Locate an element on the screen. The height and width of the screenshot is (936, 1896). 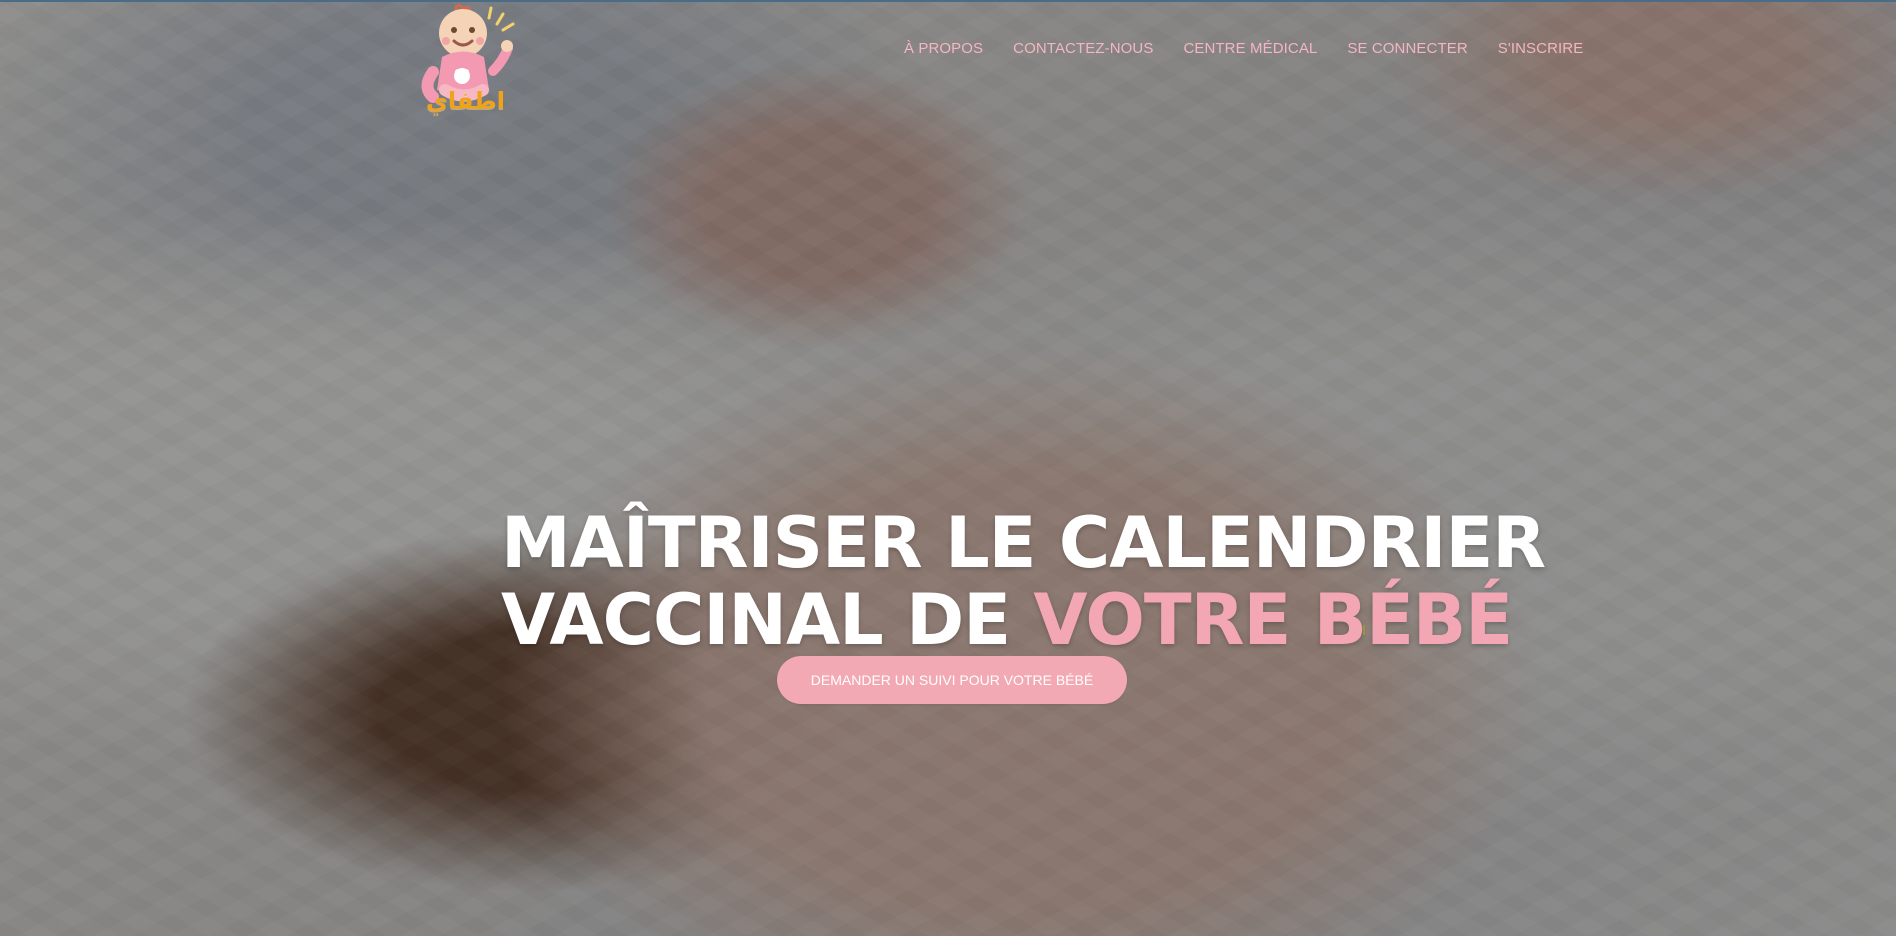
nav-item-contact: CONTACTEZ-NOUS is located at coordinates (1083, 48).